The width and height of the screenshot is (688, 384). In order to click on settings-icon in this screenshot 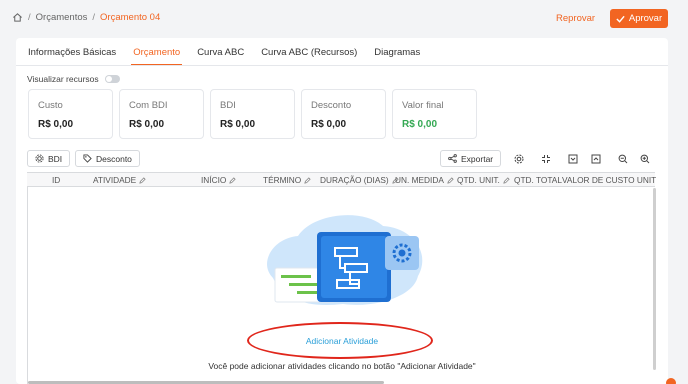, I will do `click(519, 158)`.